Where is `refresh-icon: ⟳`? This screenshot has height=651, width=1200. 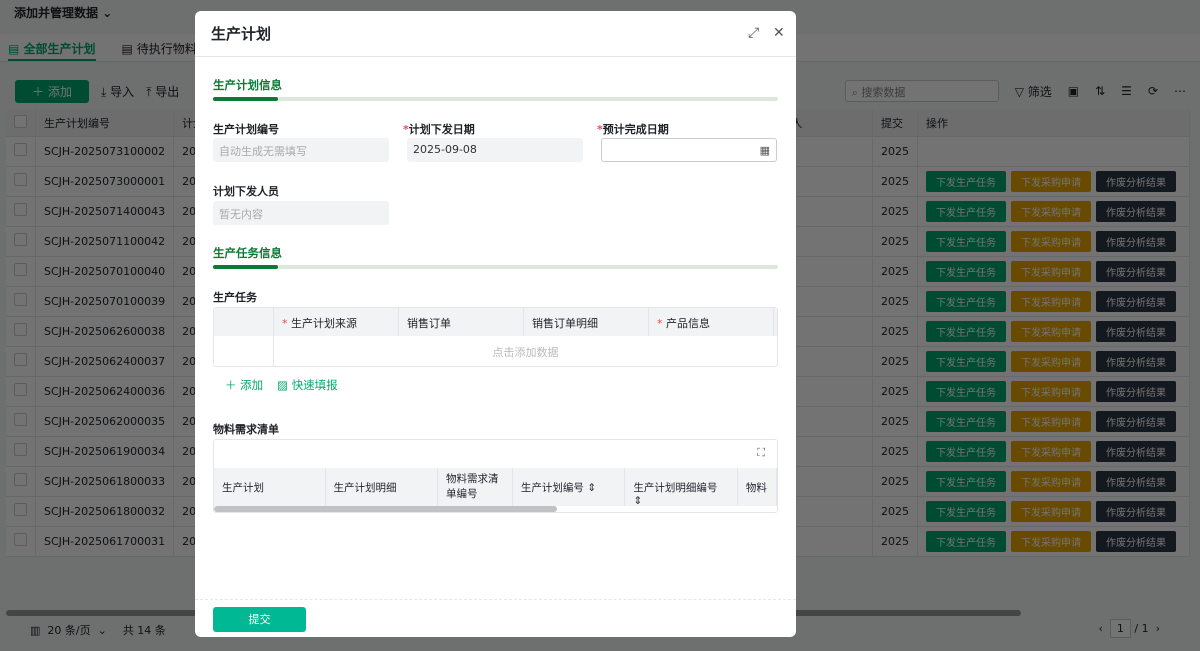 refresh-icon: ⟳ is located at coordinates (1153, 91).